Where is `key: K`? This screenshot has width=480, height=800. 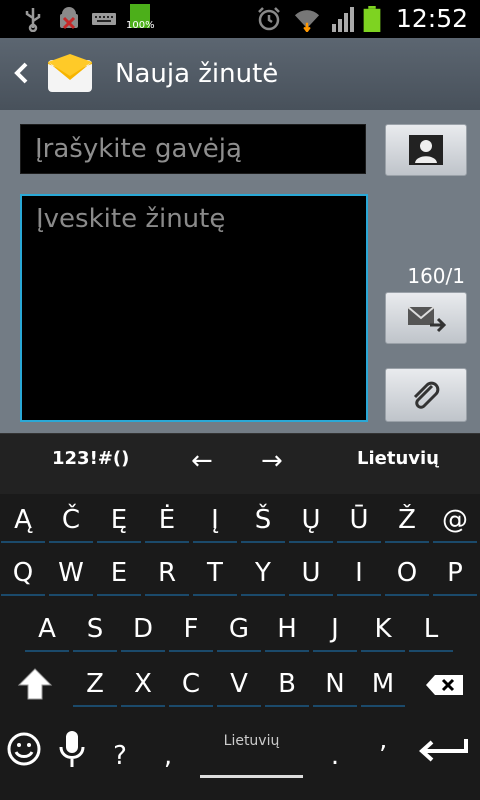 key: K is located at coordinates (383, 629).